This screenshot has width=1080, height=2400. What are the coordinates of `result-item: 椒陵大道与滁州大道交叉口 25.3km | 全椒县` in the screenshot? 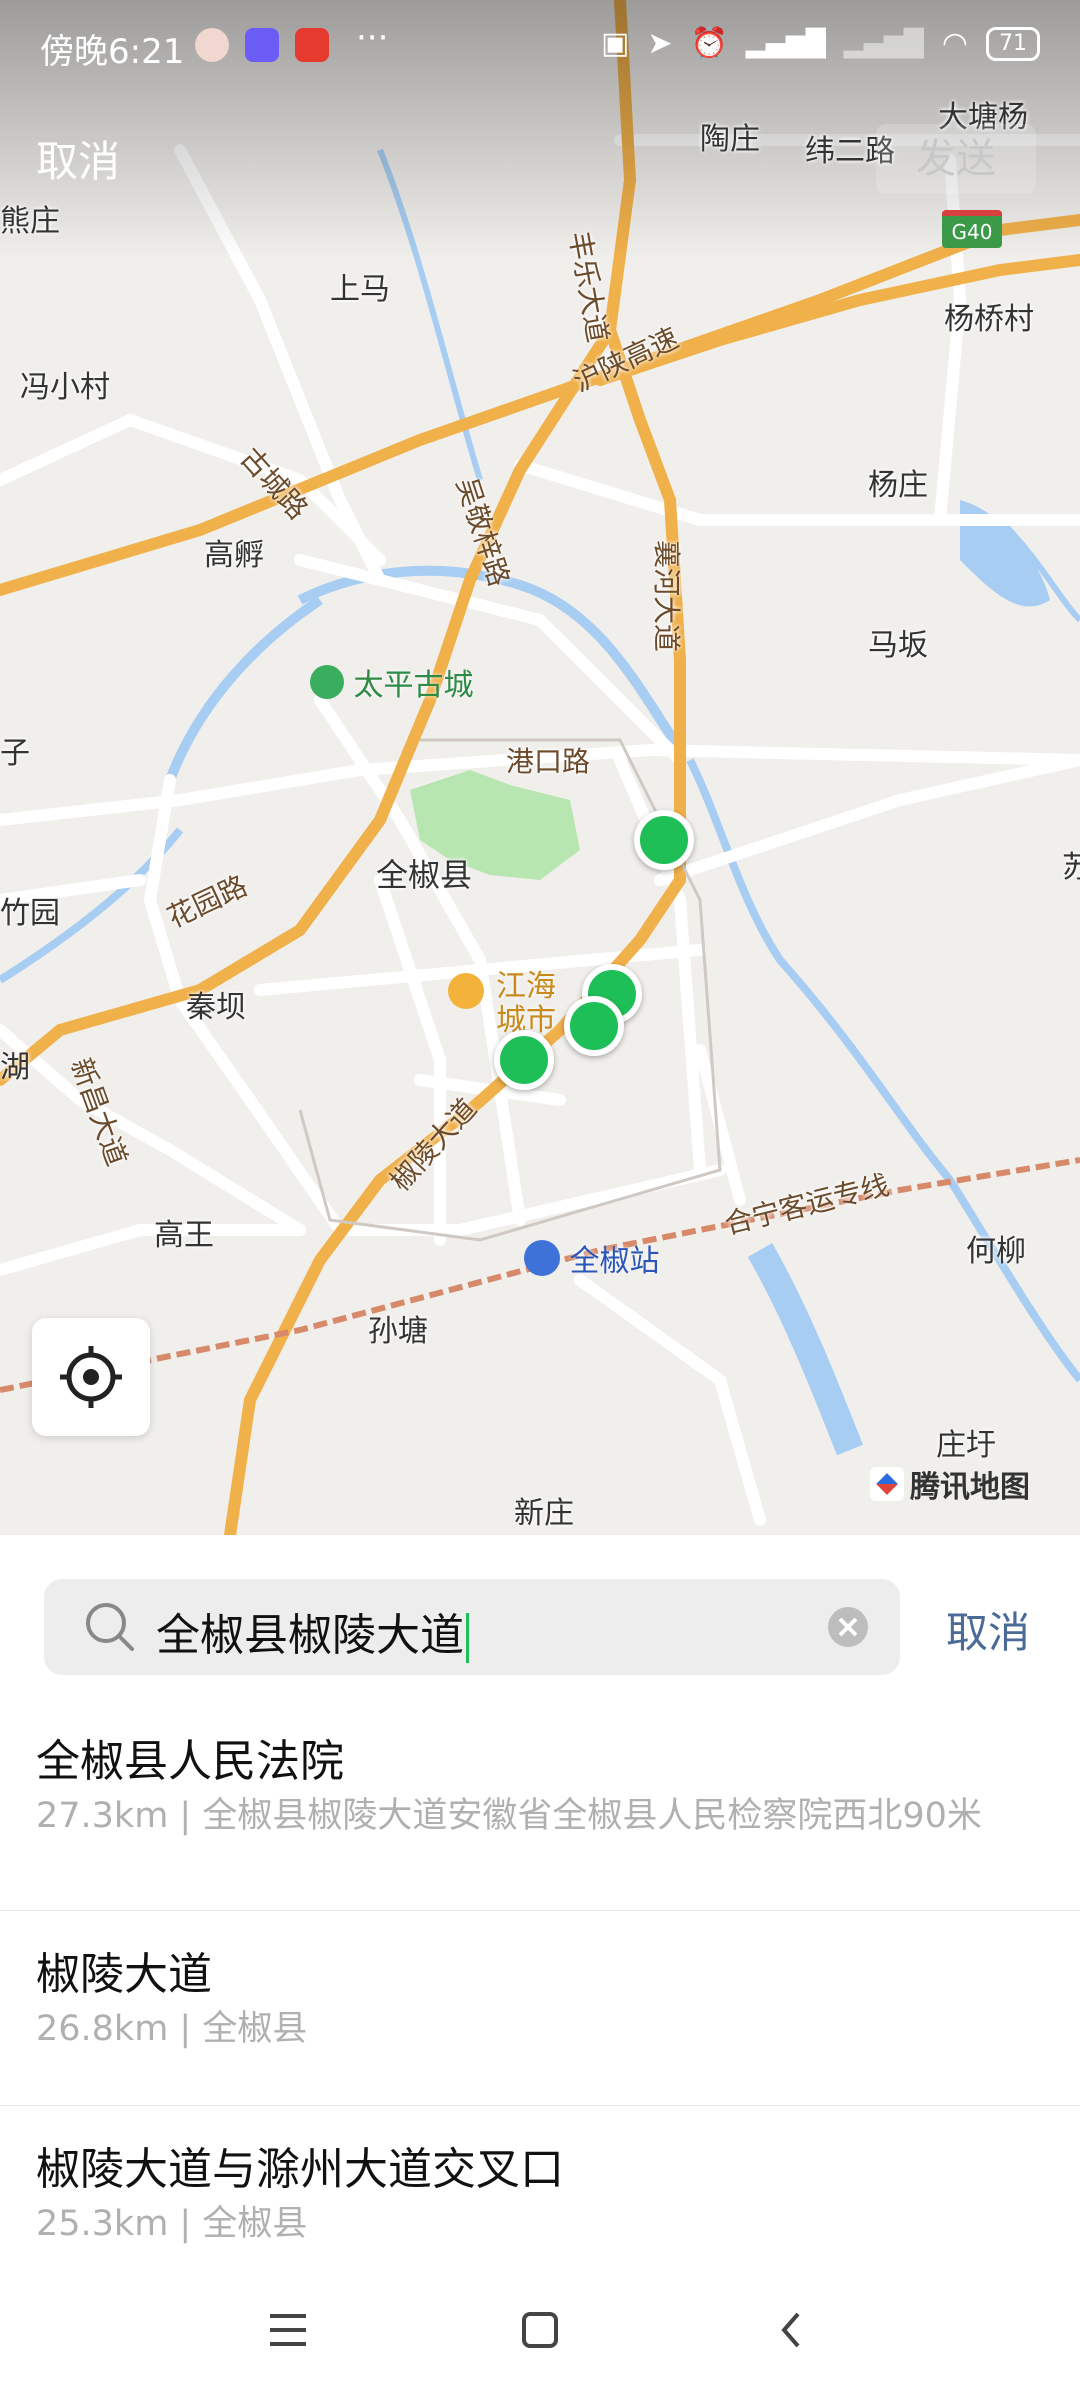 It's located at (540, 2185).